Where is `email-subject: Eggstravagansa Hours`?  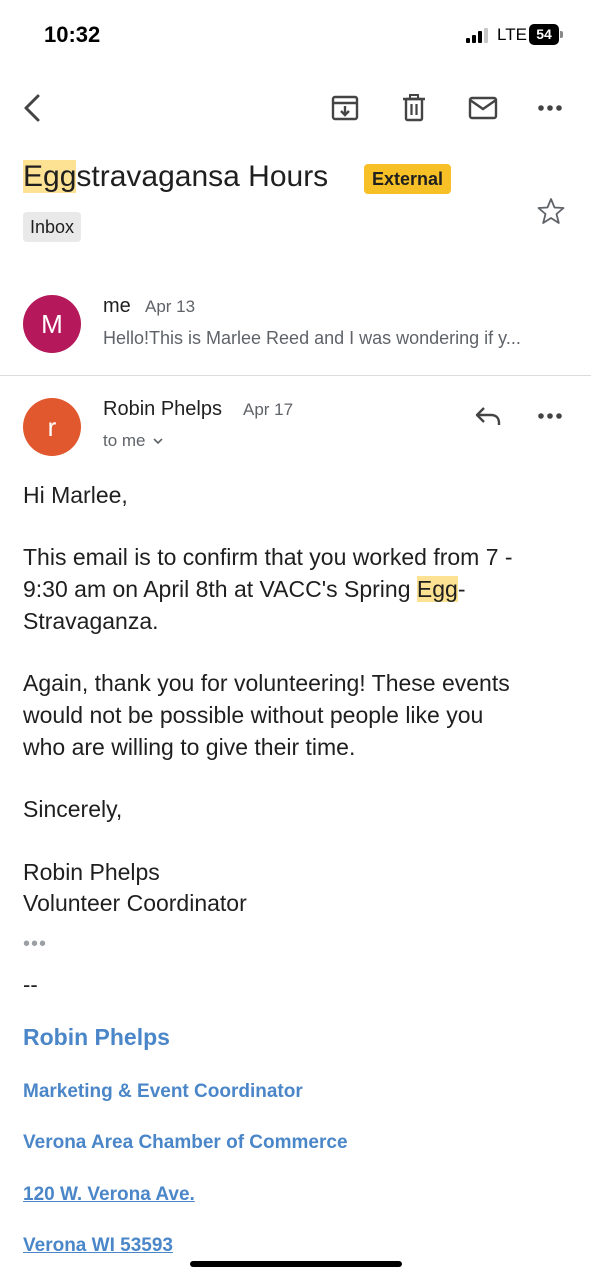
email-subject: Eggstravagansa Hours is located at coordinates (175, 177).